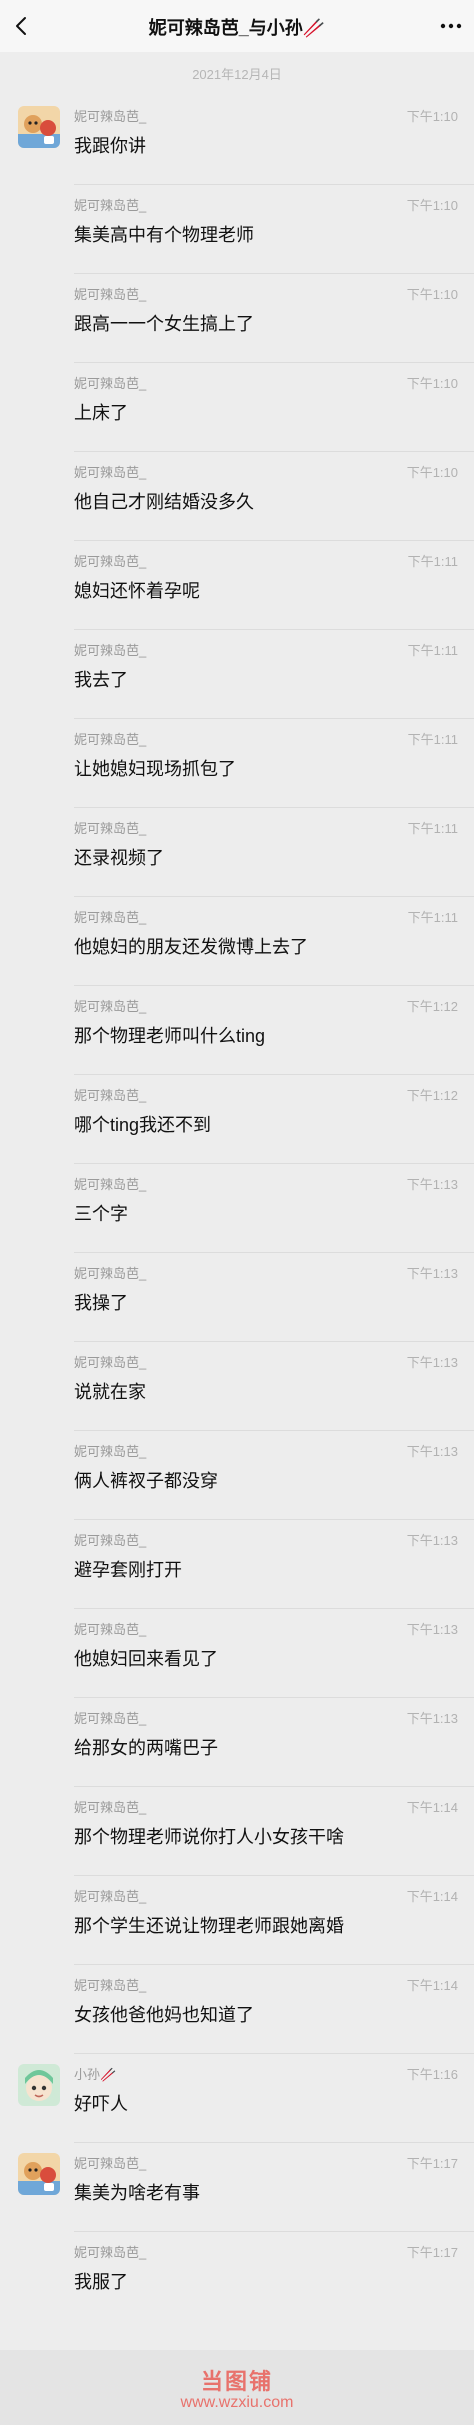 This screenshot has height=2425, width=474. I want to click on message-row: 妮可辣岛芭_ 下午1:12 哪个ting我还不到, so click(237, 1119).